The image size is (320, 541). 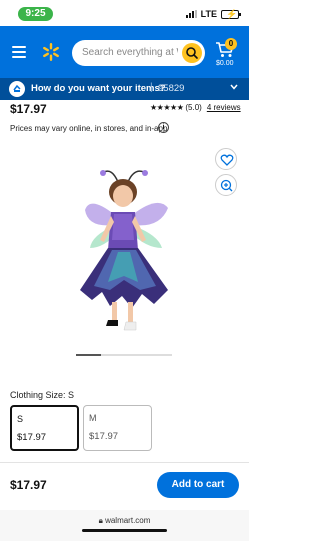 I want to click on carousel-indicator, so click(x=124, y=355).